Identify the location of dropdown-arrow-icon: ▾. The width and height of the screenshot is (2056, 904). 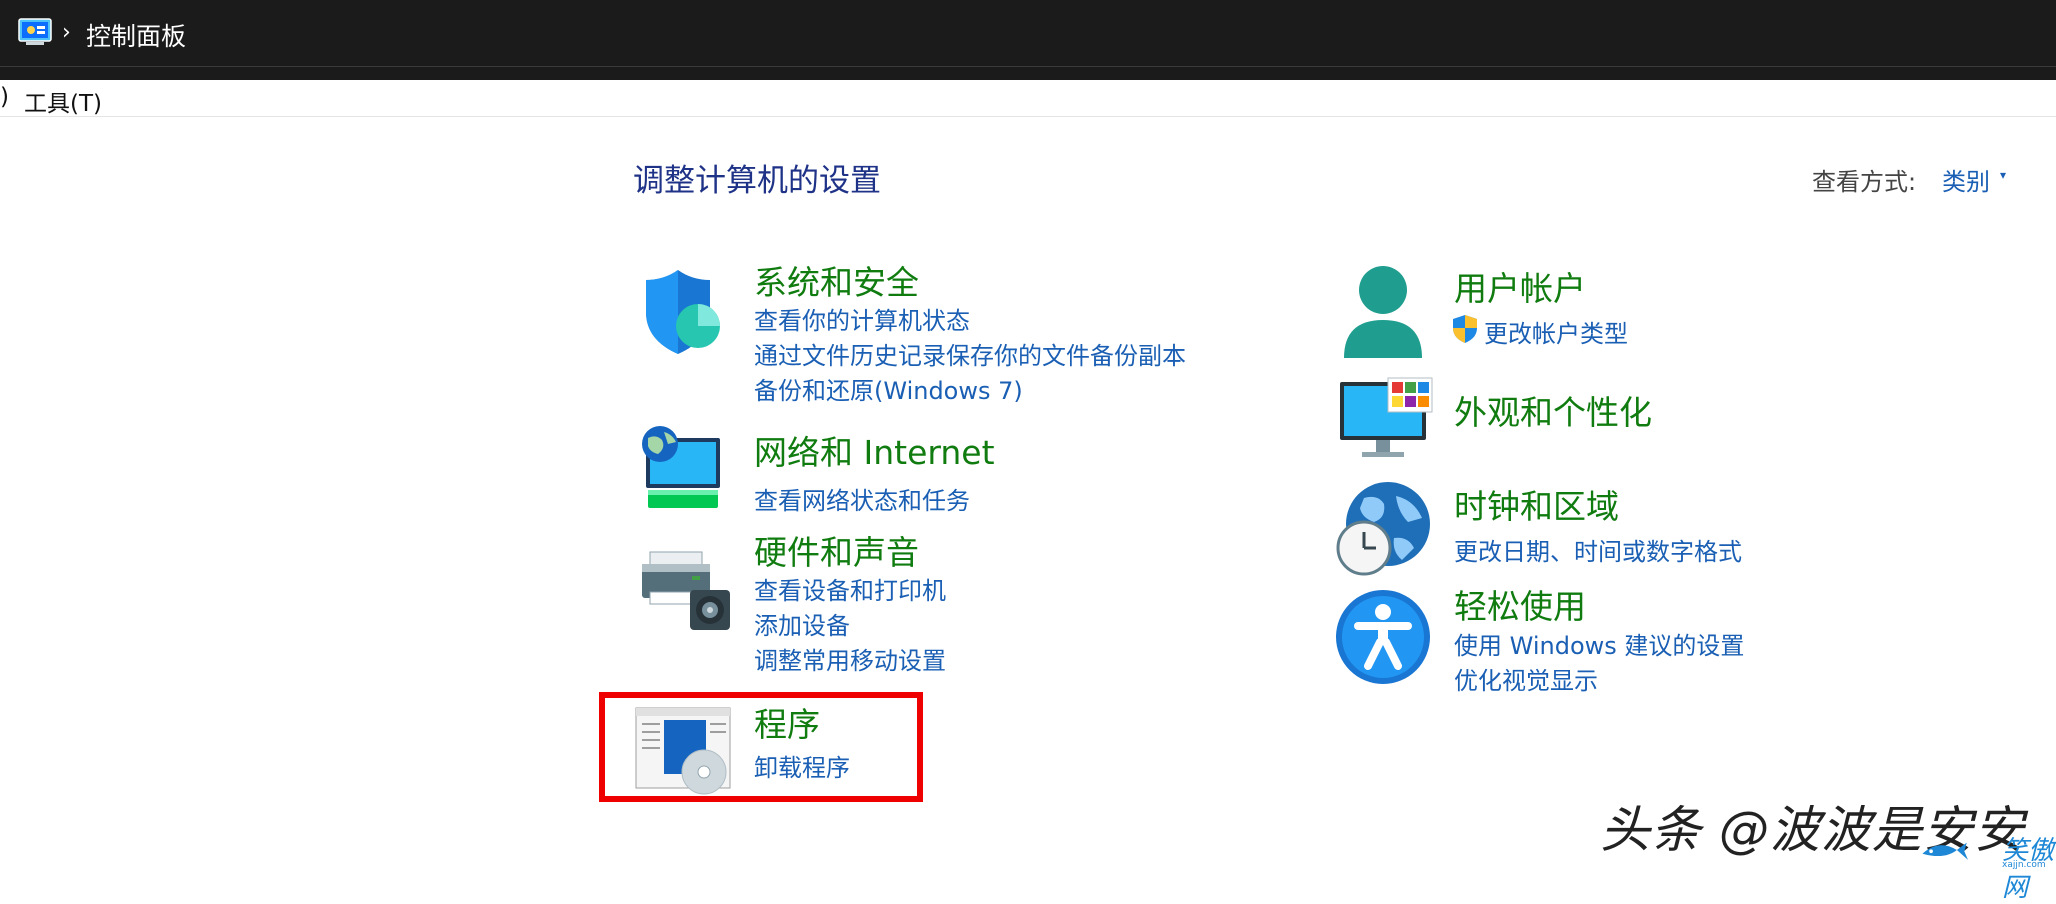
(2003, 175).